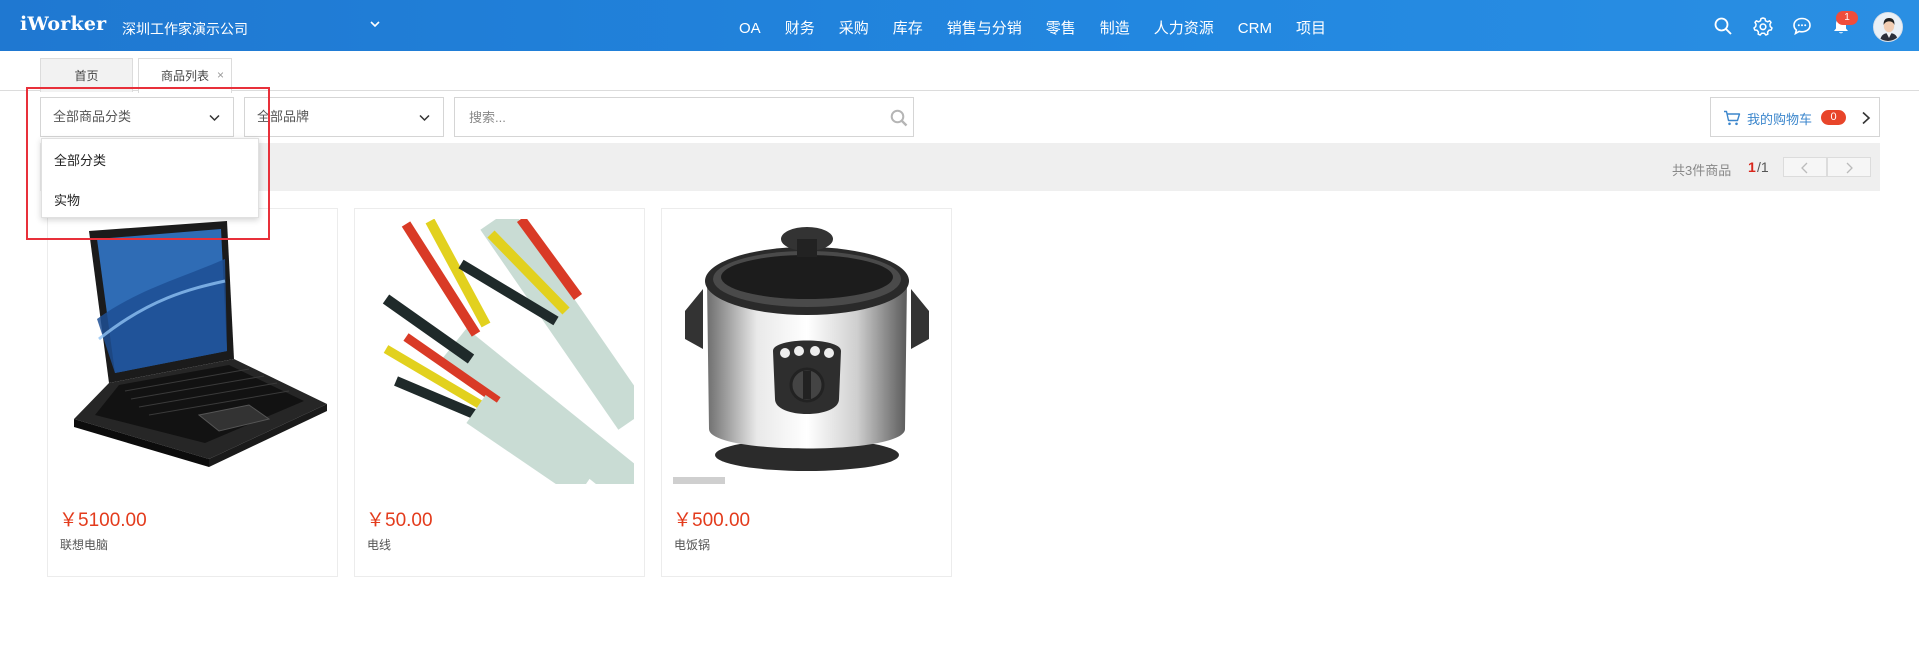  What do you see at coordinates (220, 75) in the screenshot?
I see `tab-close-icon: ×` at bounding box center [220, 75].